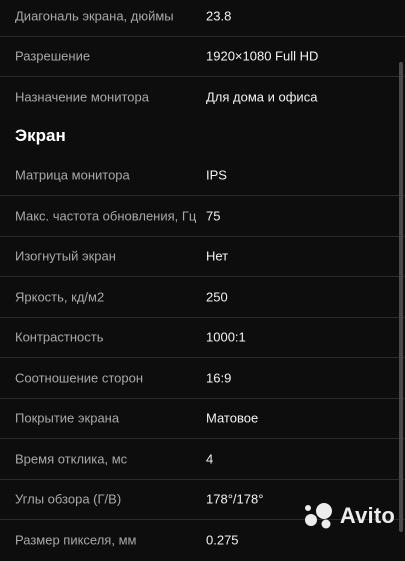  Describe the element at coordinates (202, 297) in the screenshot. I see `spec-row-brightness: Яркость, кд/м2 250` at that location.